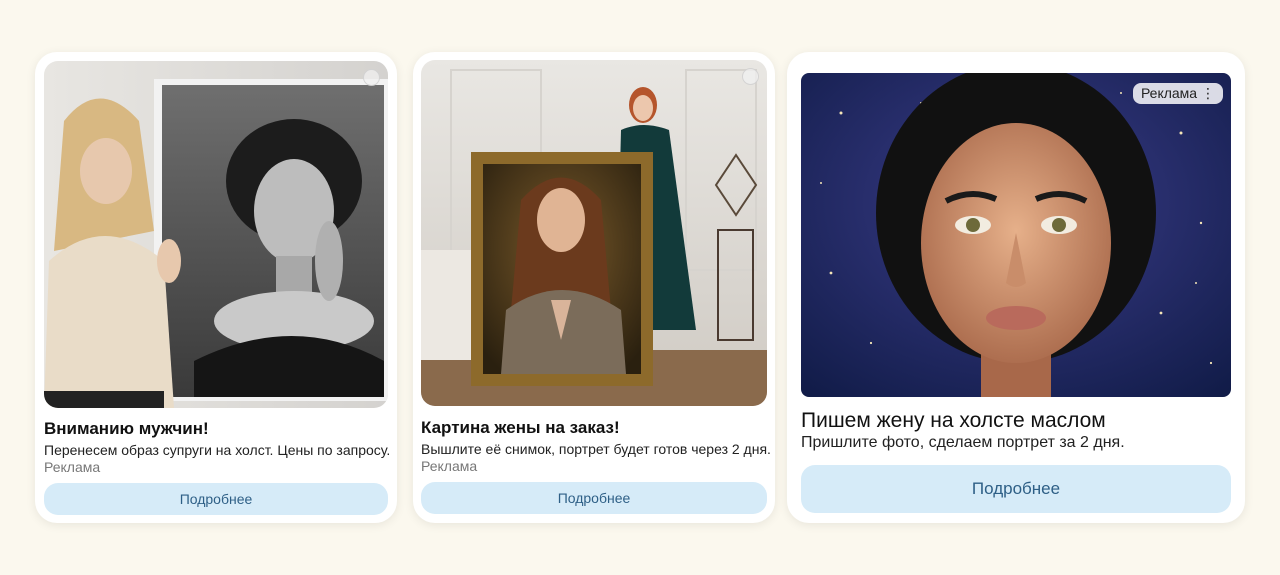  I want to click on more-vertical-icon: ⋮, so click(1208, 93).